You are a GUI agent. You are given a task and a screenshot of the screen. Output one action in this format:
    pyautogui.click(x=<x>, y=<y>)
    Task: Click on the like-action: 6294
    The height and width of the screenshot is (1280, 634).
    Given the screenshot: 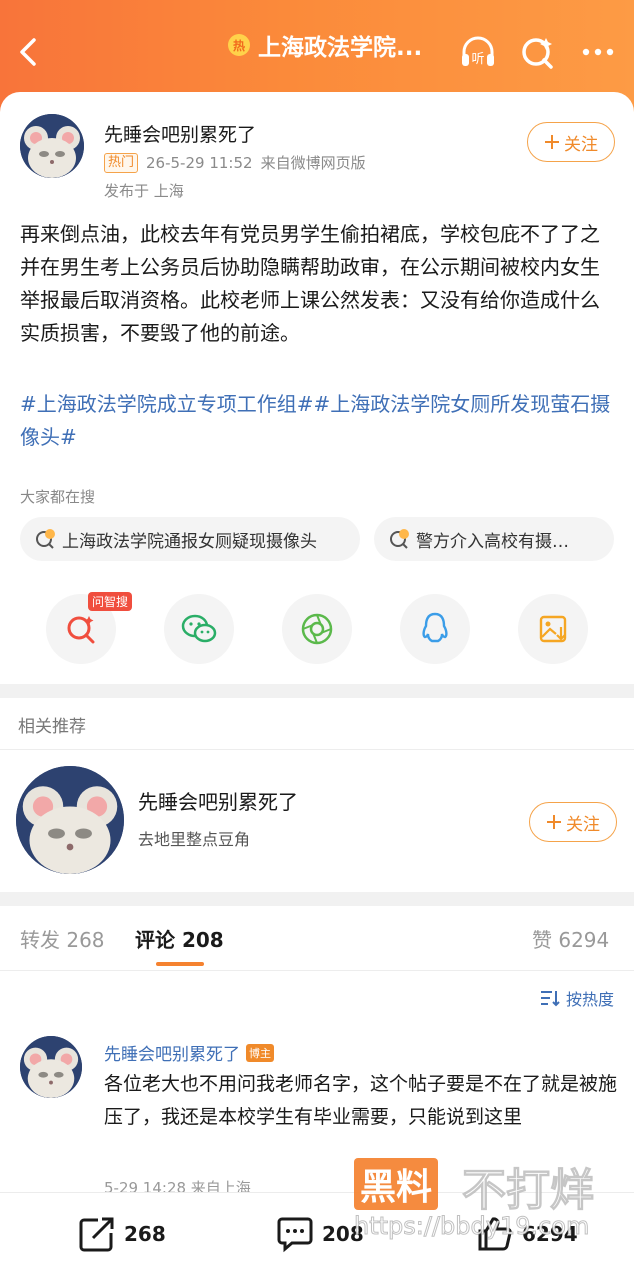 What is the action you would take?
    pyautogui.click(x=527, y=1234)
    